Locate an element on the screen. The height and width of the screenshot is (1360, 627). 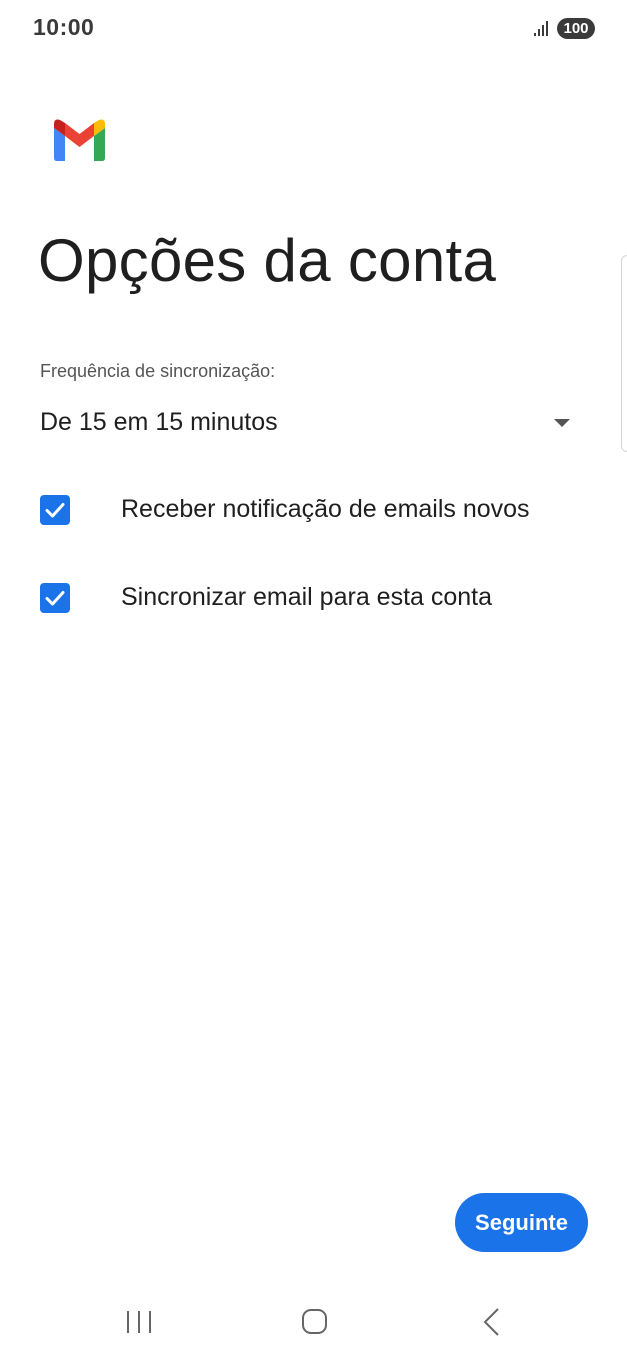
new-email-notification-label: Receber notificação de emails novos is located at coordinates (325, 509).